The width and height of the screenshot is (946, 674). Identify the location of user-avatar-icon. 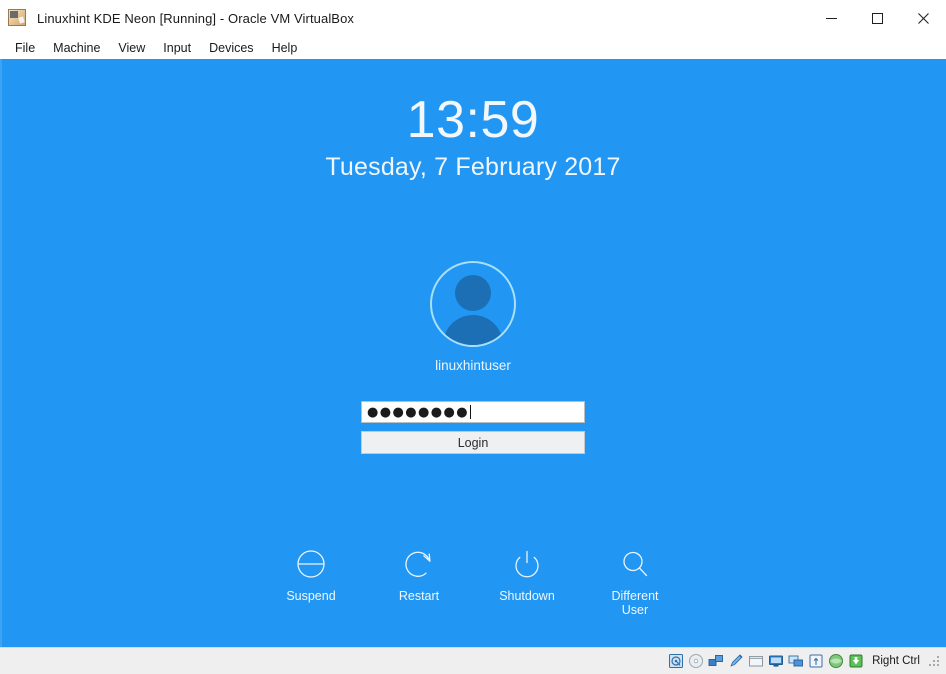
(473, 304).